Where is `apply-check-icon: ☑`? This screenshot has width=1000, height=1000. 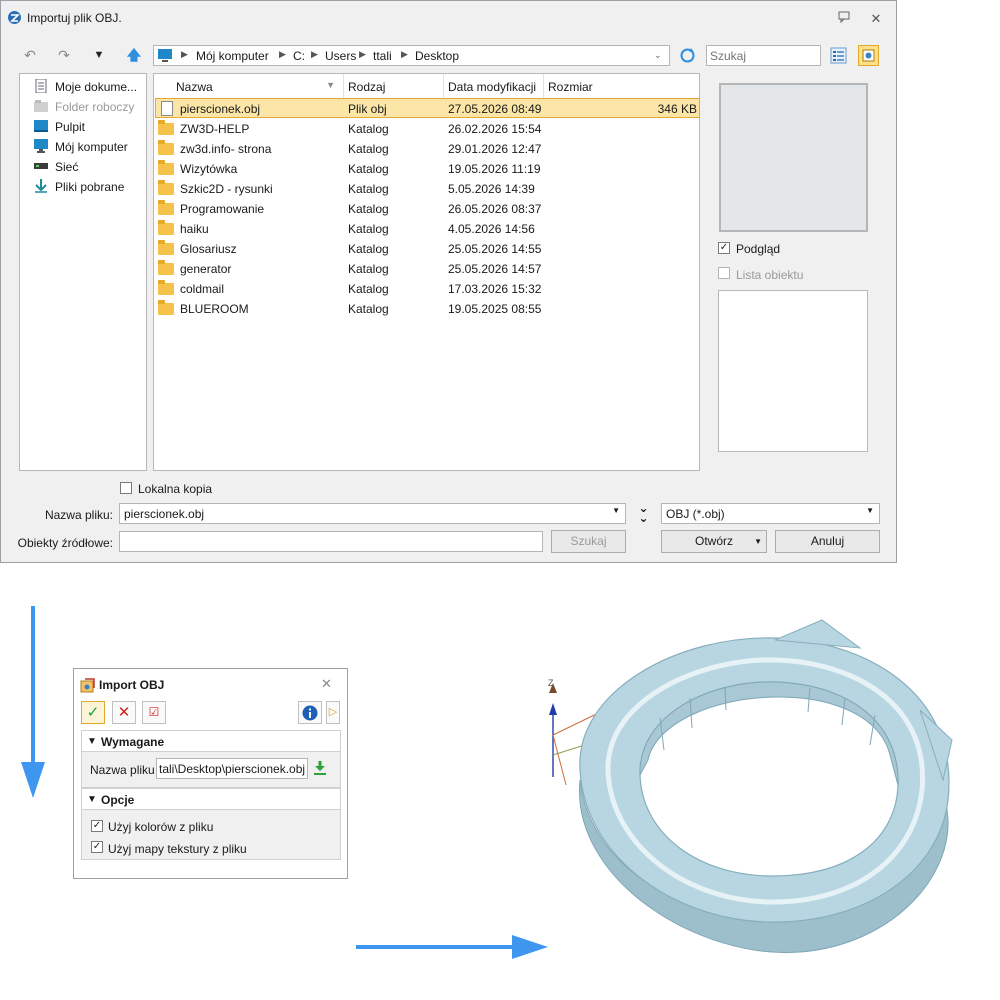 apply-check-icon: ☑ is located at coordinates (154, 712).